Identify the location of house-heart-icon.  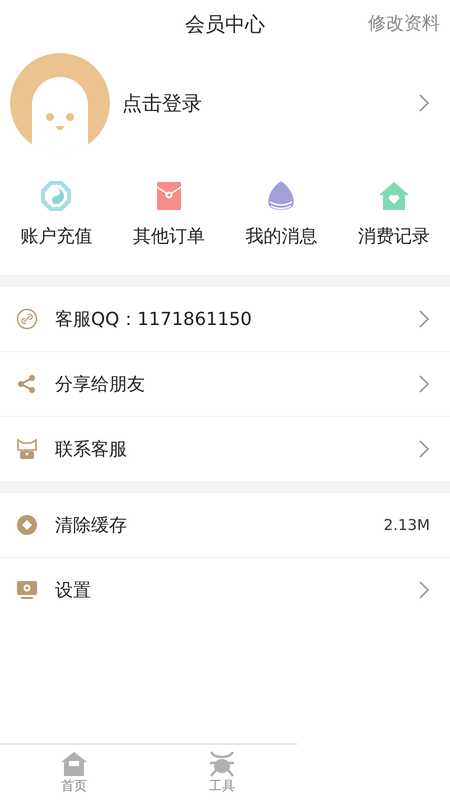
(394, 196).